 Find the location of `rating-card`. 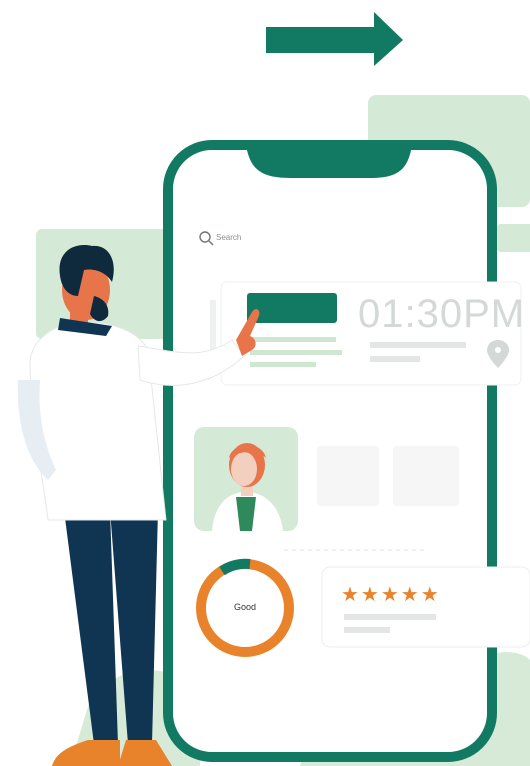

rating-card is located at coordinates (425, 607).